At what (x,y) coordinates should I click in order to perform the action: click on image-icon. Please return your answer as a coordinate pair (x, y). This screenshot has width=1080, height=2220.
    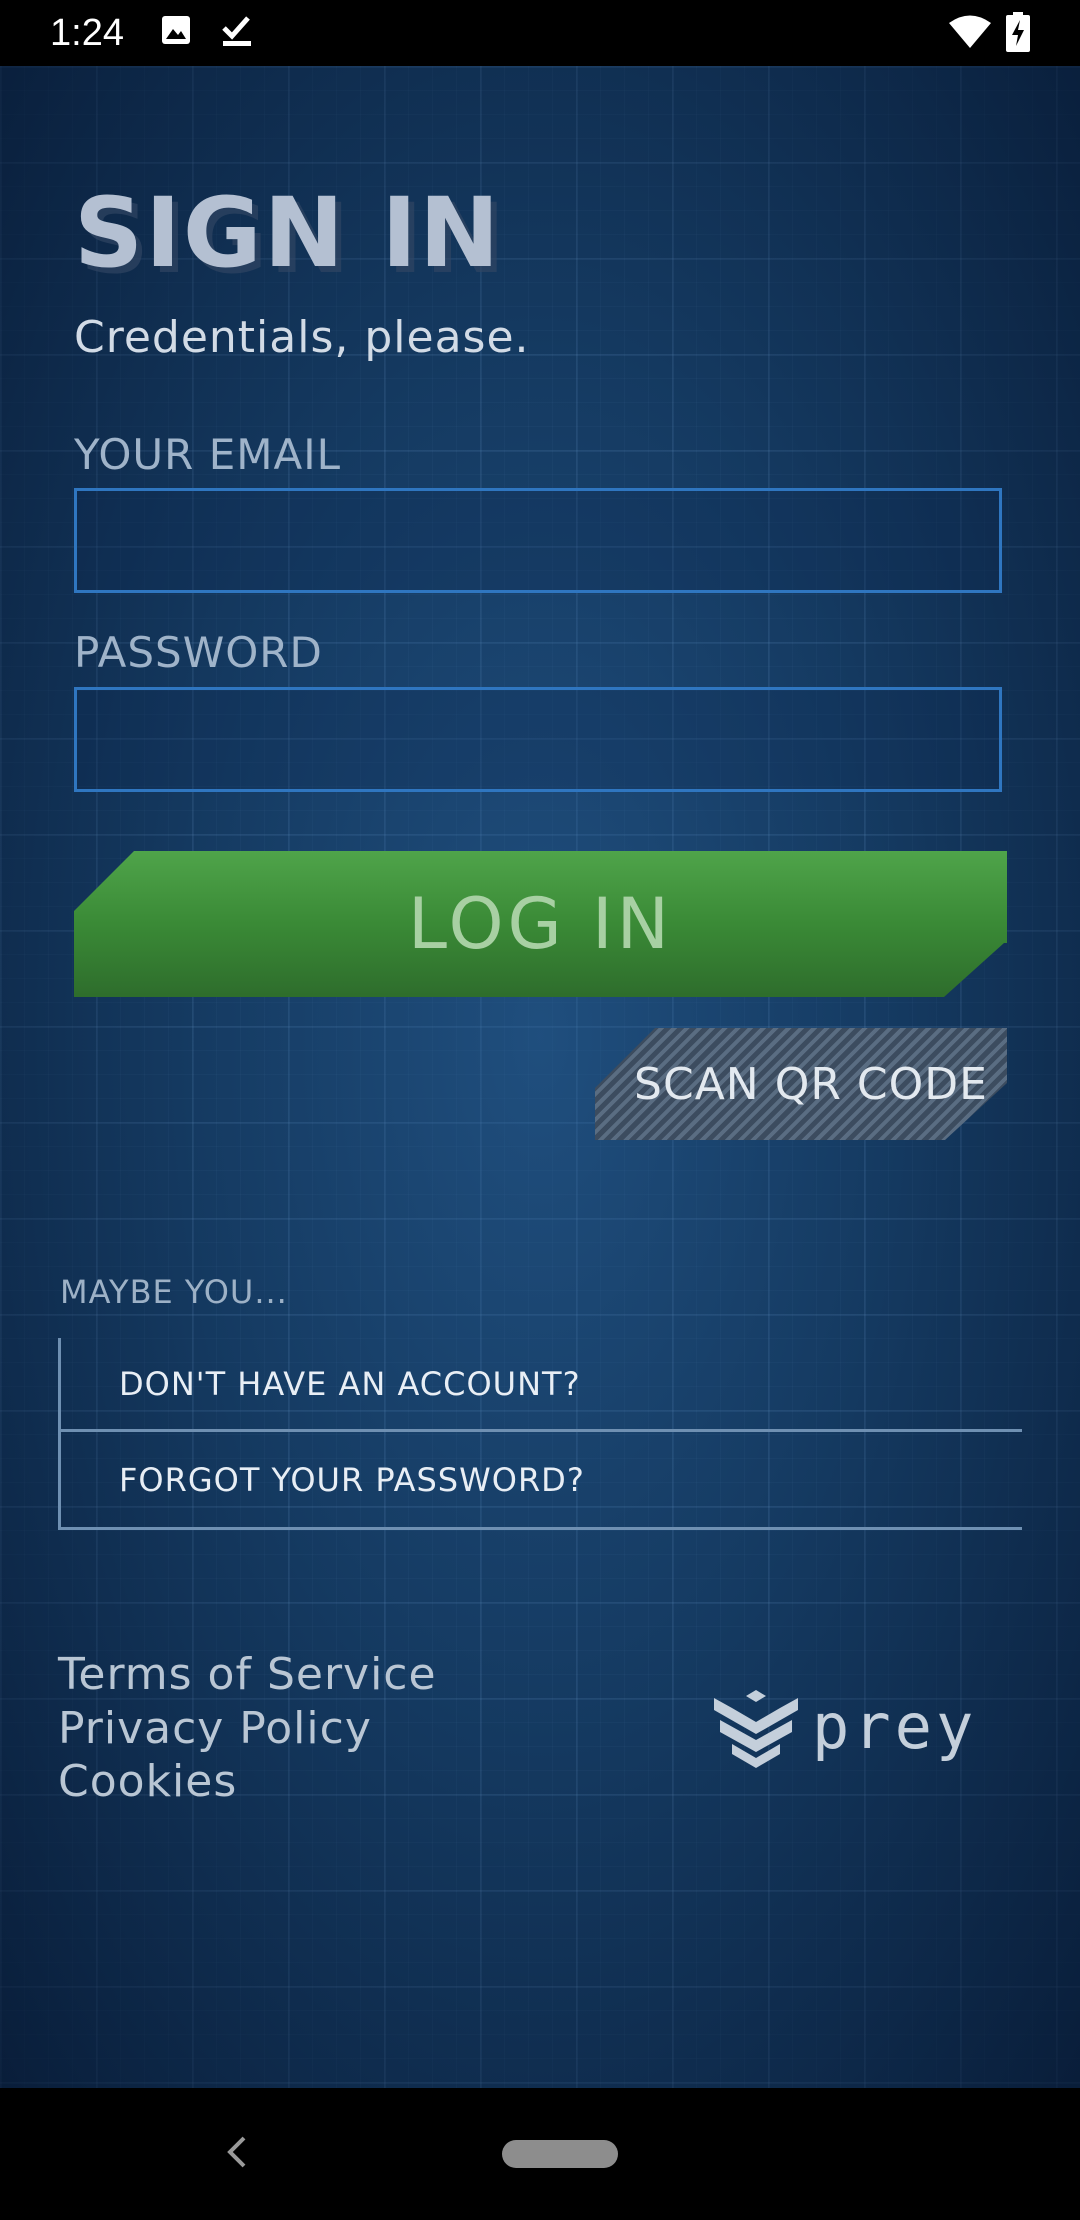
    Looking at the image, I should click on (176, 32).